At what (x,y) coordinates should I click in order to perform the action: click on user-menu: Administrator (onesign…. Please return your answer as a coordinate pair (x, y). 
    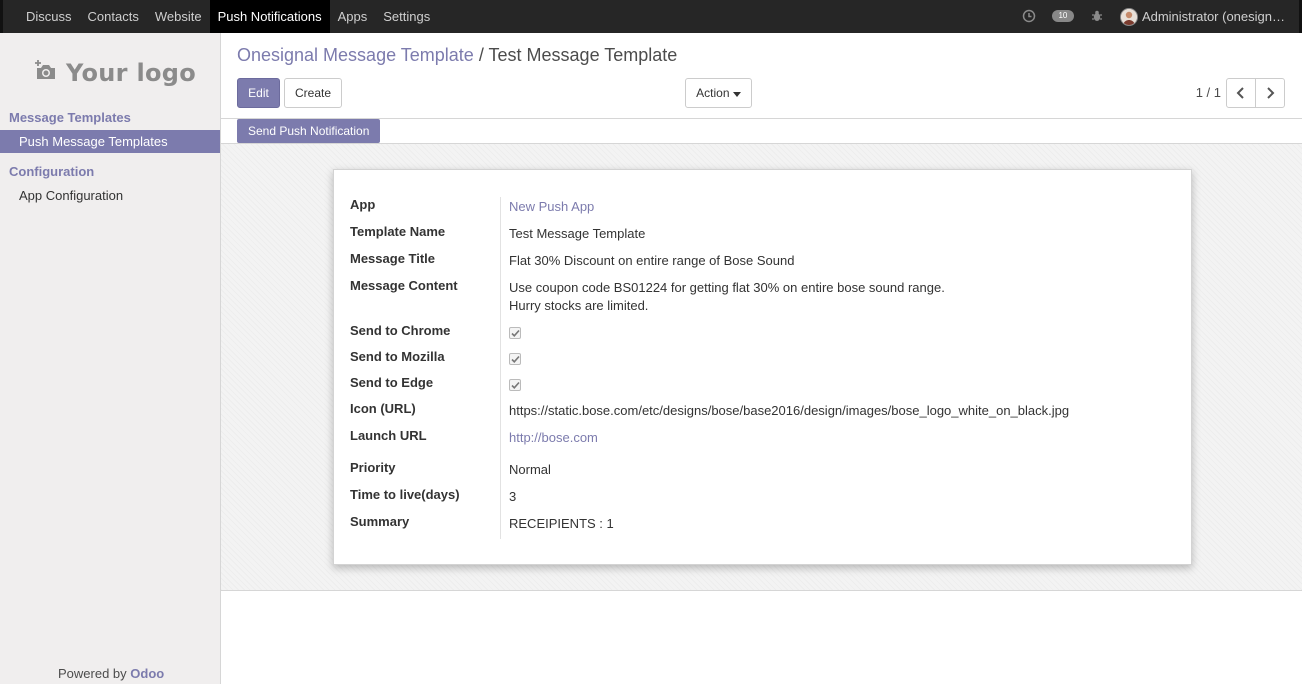
    Looking at the image, I should click on (1202, 16).